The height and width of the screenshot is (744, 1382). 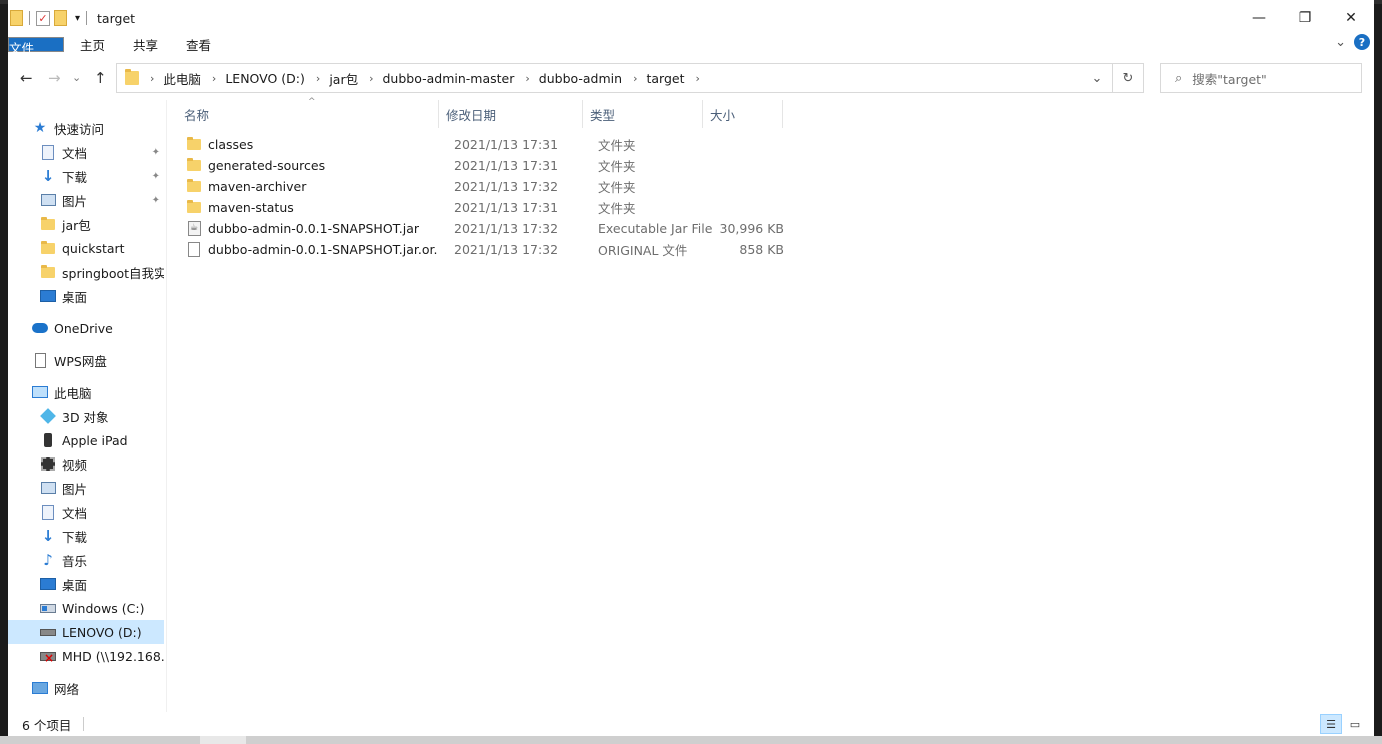 What do you see at coordinates (86, 440) in the screenshot?
I see `nav-apple-ipad: Apple iPad` at bounding box center [86, 440].